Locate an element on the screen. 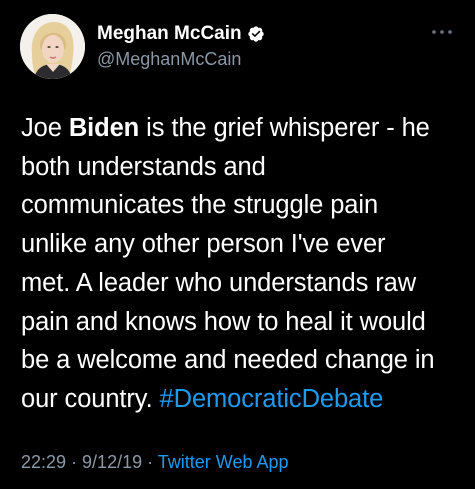  tweet-meta: 22:29 · 9/12/19 · Twitter Web App is located at coordinates (155, 462).